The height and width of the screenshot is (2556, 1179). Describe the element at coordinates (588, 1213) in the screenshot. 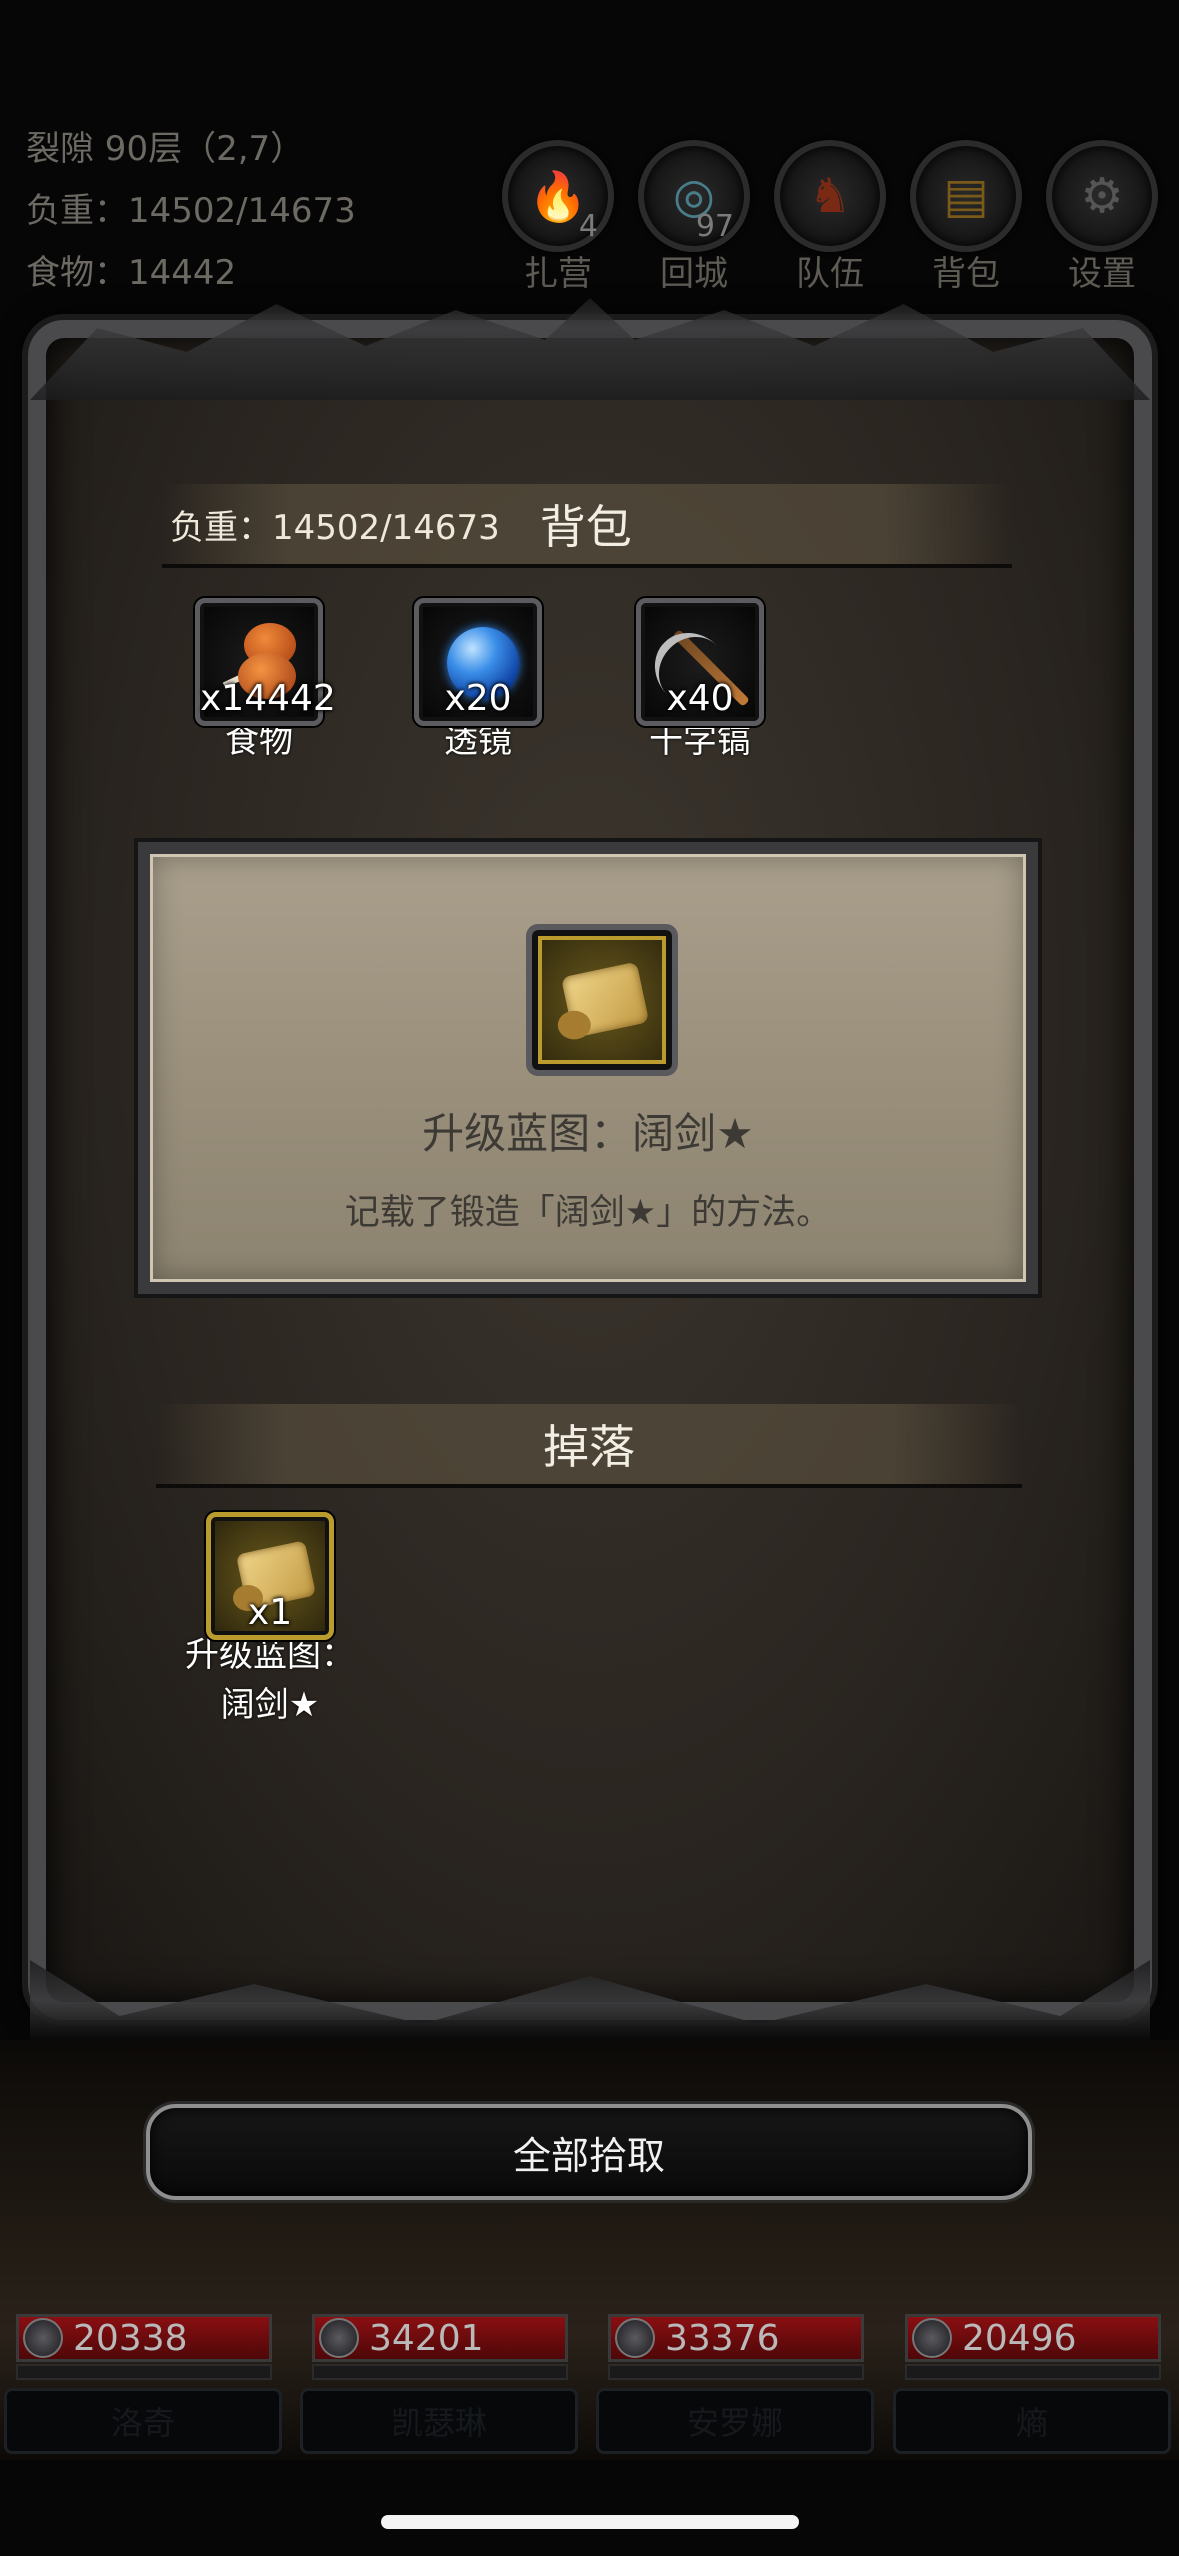

I see `detail-description: 记载了锻造「阔剑★」的方法。` at that location.